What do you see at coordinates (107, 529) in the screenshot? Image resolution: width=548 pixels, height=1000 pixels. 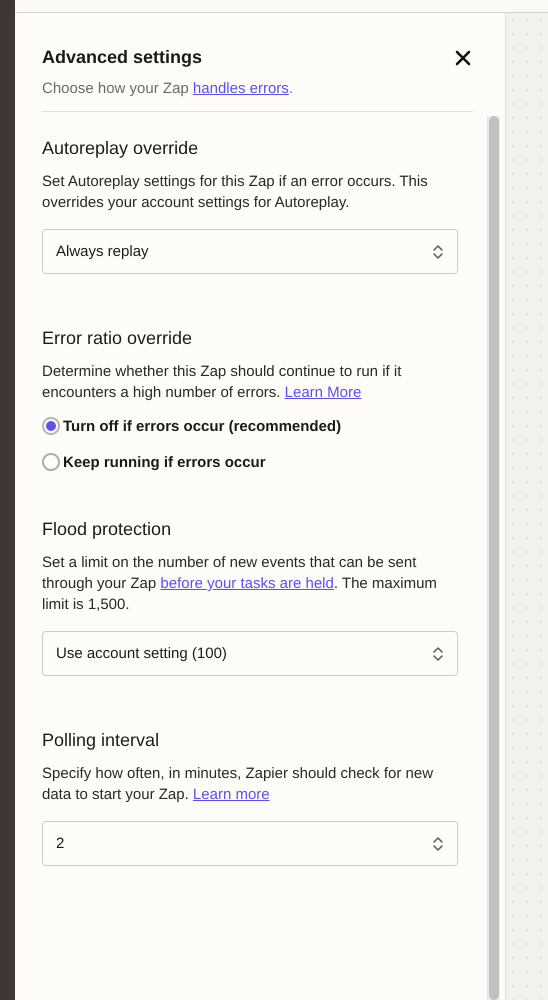 I see `section-title: Flood protection` at bounding box center [107, 529].